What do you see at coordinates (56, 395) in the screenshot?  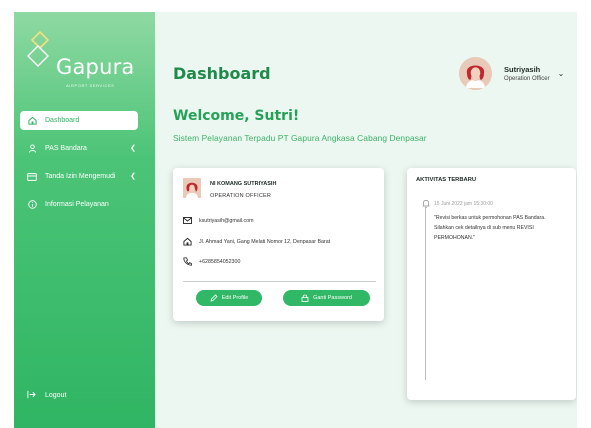 I see `logout-label: Logout` at bounding box center [56, 395].